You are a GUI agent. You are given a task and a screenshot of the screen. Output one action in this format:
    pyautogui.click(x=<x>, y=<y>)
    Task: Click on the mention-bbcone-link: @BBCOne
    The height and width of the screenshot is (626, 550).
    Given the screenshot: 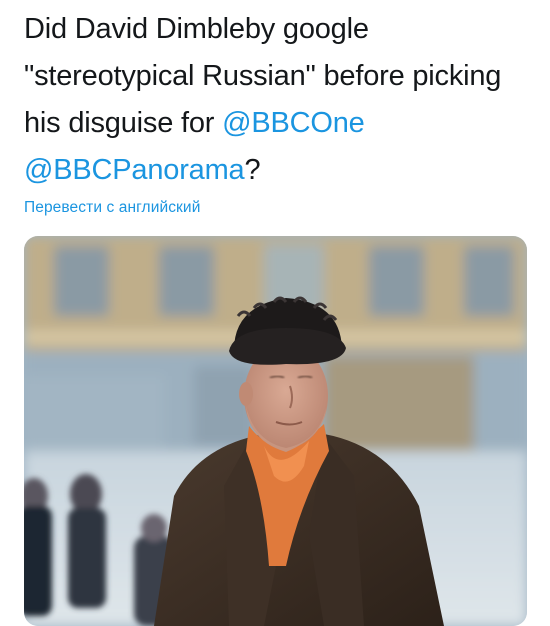 What is the action you would take?
    pyautogui.click(x=293, y=123)
    